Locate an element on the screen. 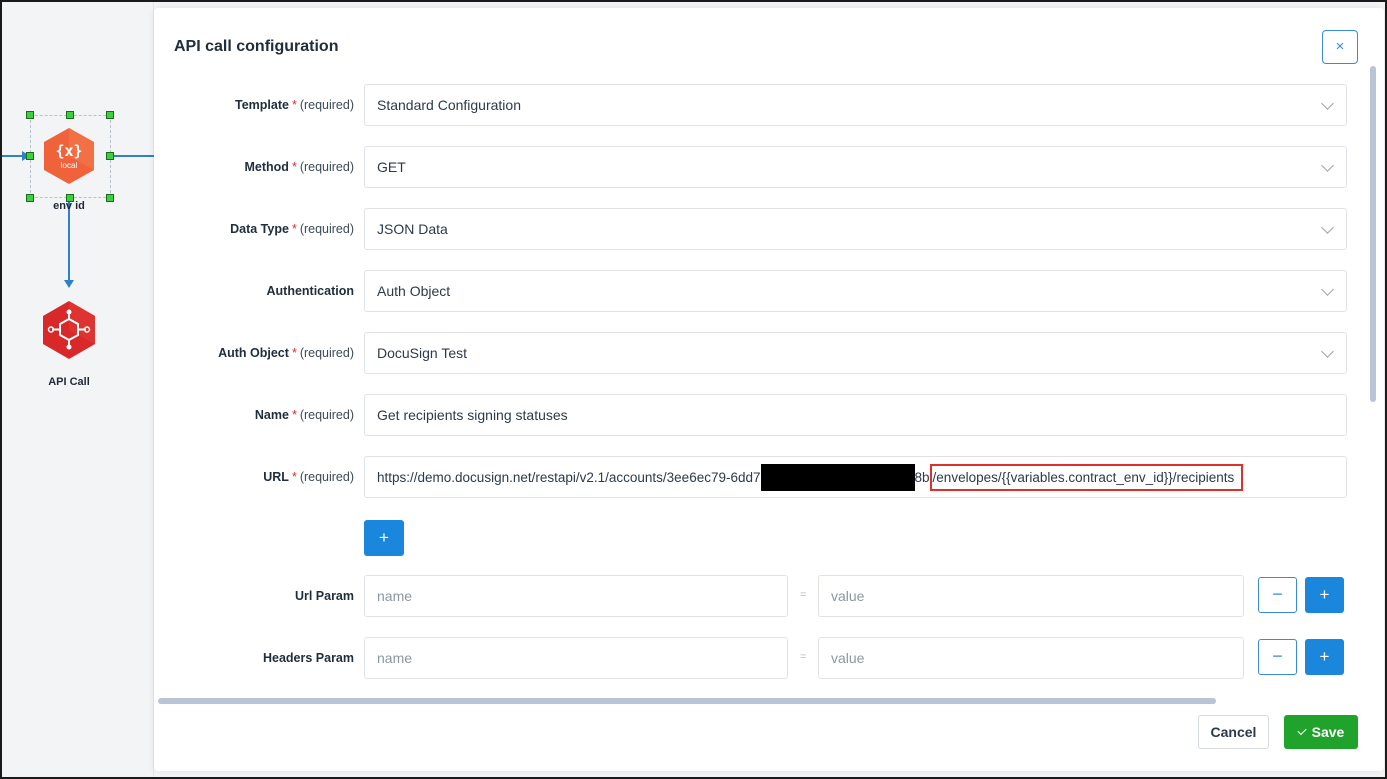 The height and width of the screenshot is (779, 1387). name-label: Name * (required) is located at coordinates (304, 415).